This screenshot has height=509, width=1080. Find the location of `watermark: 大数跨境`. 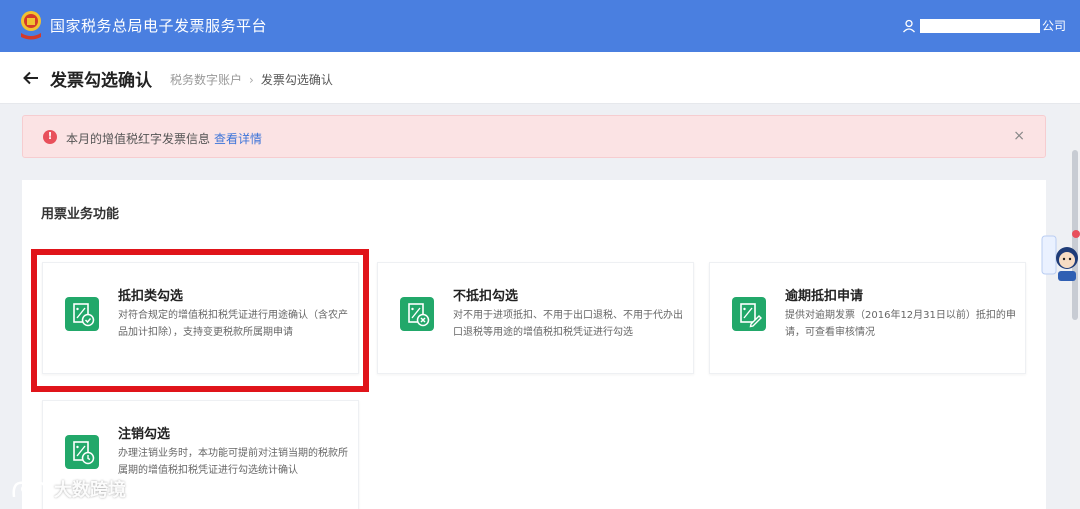

watermark: 大数跨境 is located at coordinates (68, 489).